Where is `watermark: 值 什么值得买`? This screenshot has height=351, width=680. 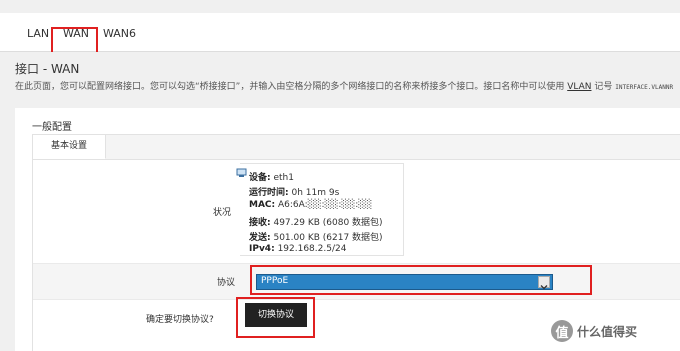 watermark: 值 什么值得买 is located at coordinates (594, 331).